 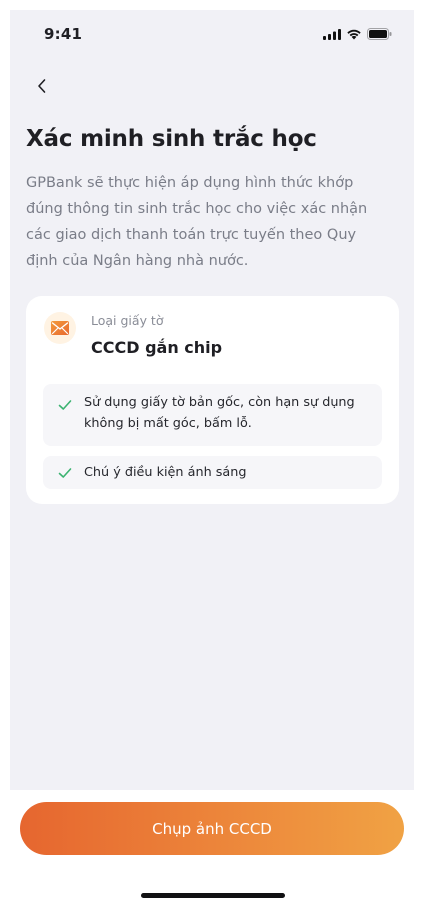 What do you see at coordinates (213, 895) in the screenshot?
I see `home-indicator` at bounding box center [213, 895].